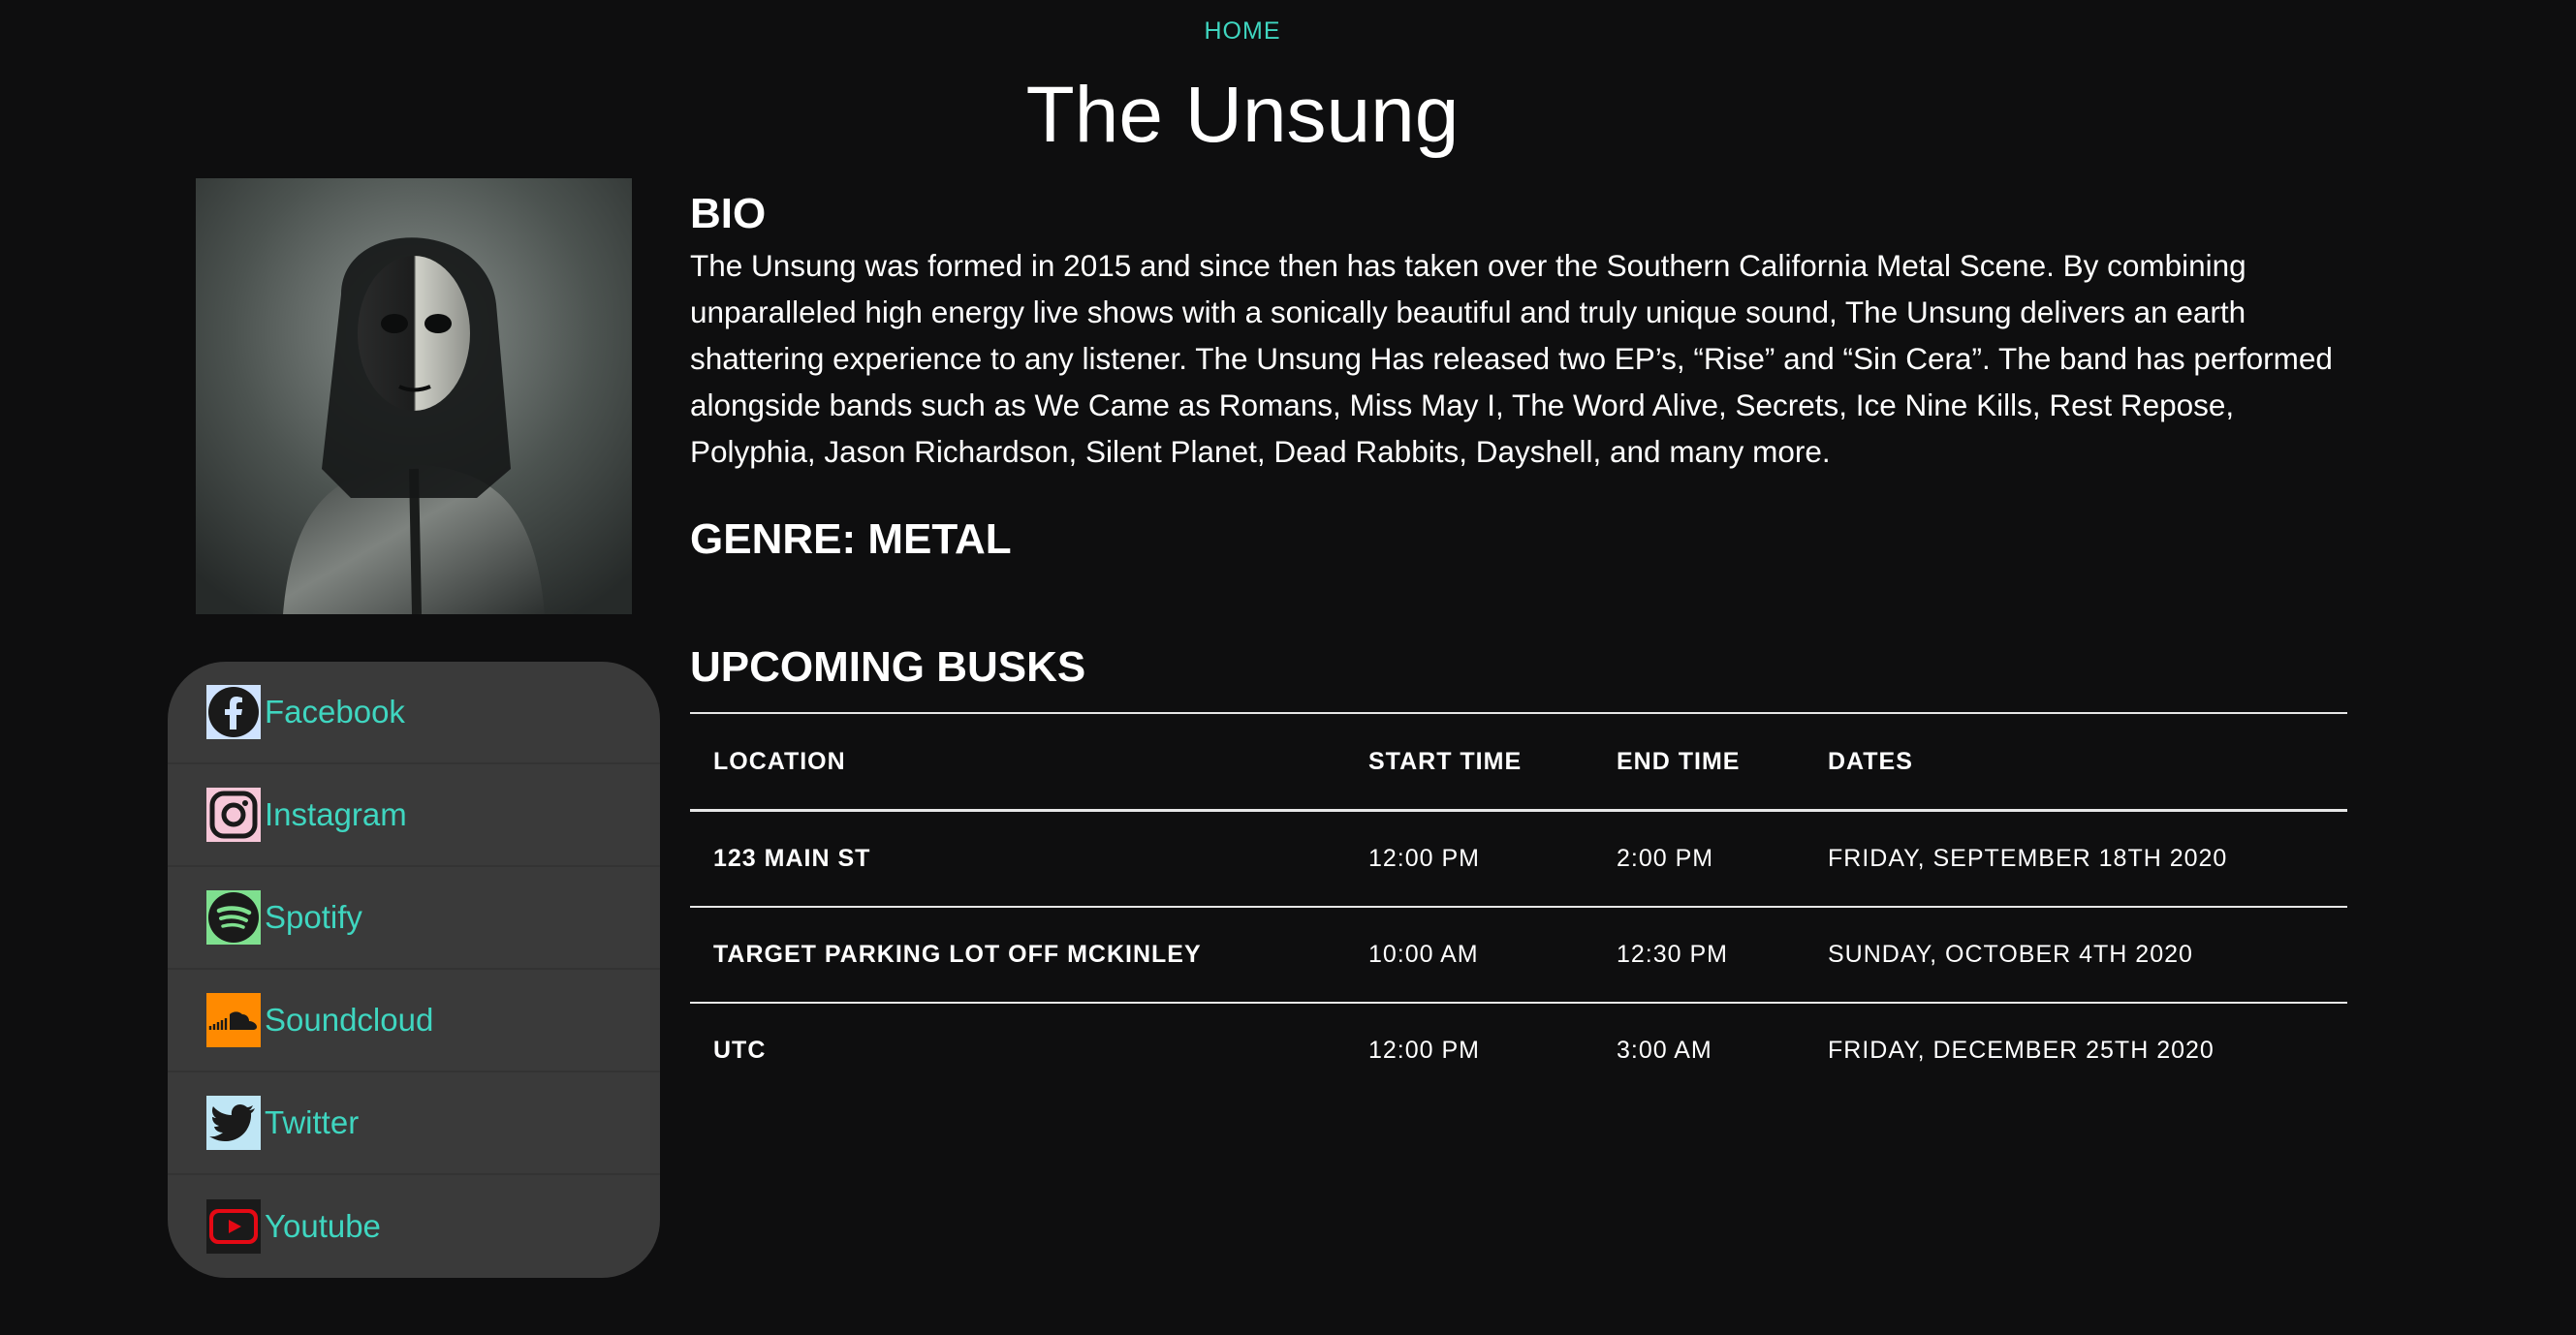 Image resolution: width=2576 pixels, height=1335 pixels. Describe the element at coordinates (336, 814) in the screenshot. I see `social-link-label: Instagram` at that location.